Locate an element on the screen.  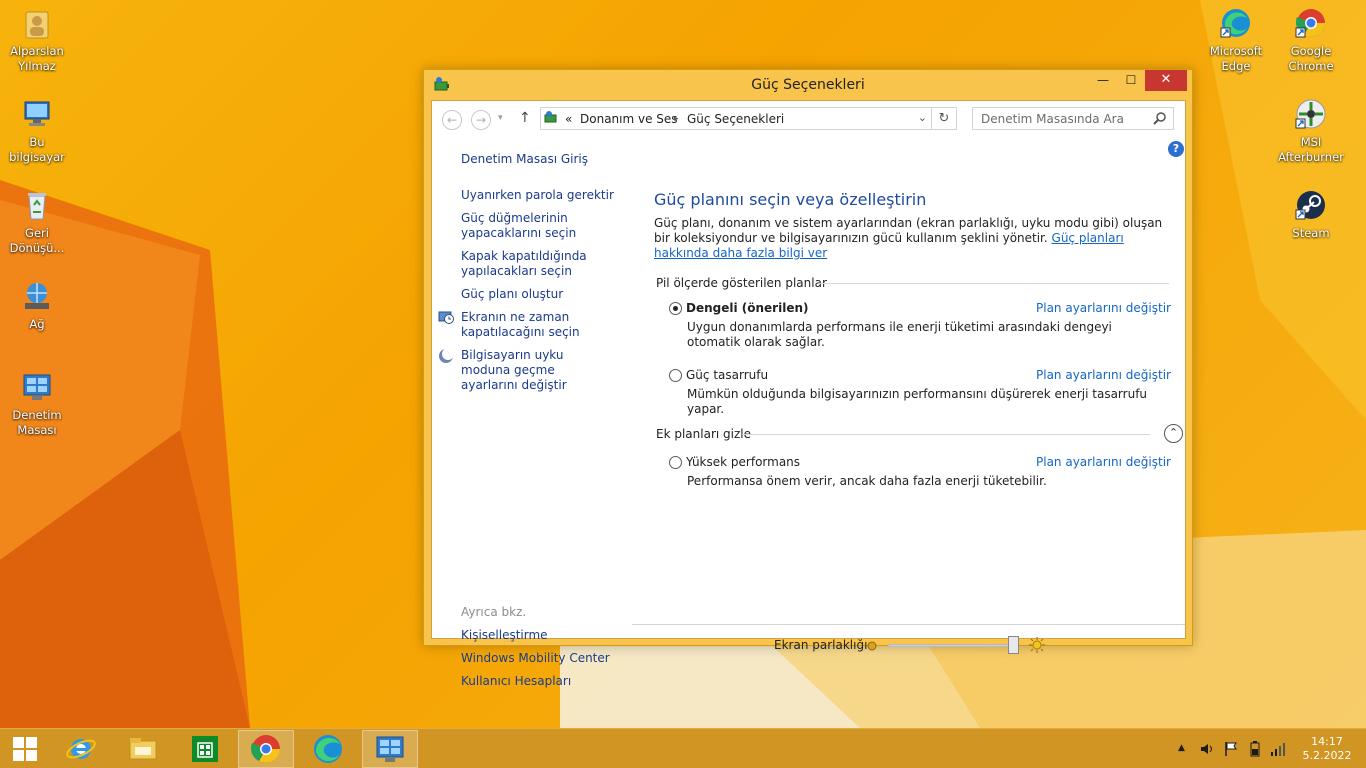
search-input: Denetim Masasında Ara is located at coordinates (1073, 118).